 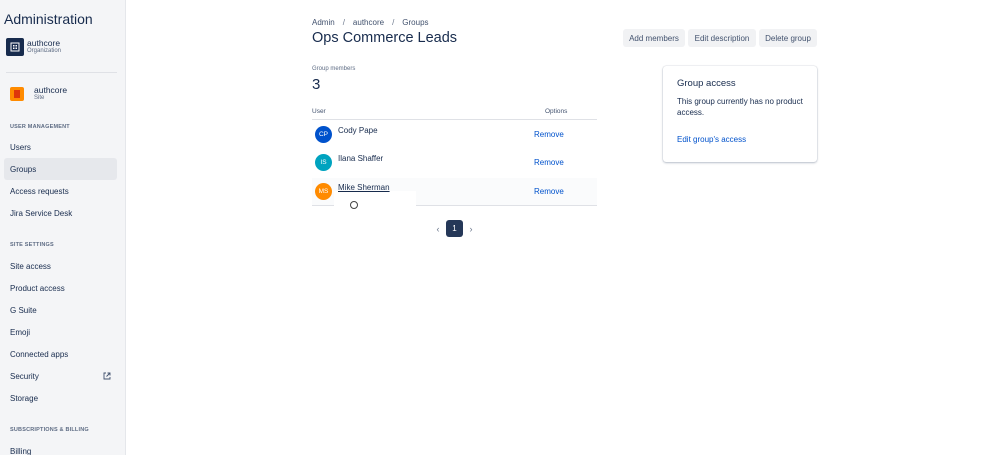 I want to click on page-button-current: 1, so click(x=454, y=228).